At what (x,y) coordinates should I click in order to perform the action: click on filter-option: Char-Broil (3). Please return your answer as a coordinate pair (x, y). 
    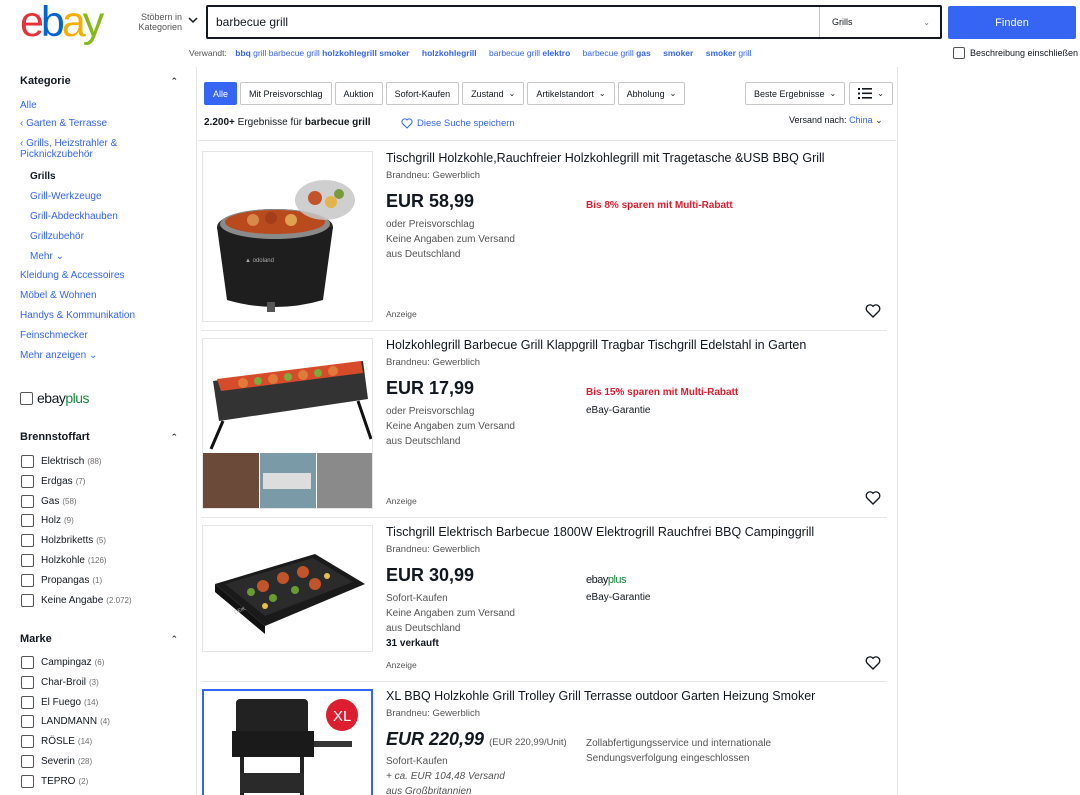
    Looking at the image, I should click on (60, 682).